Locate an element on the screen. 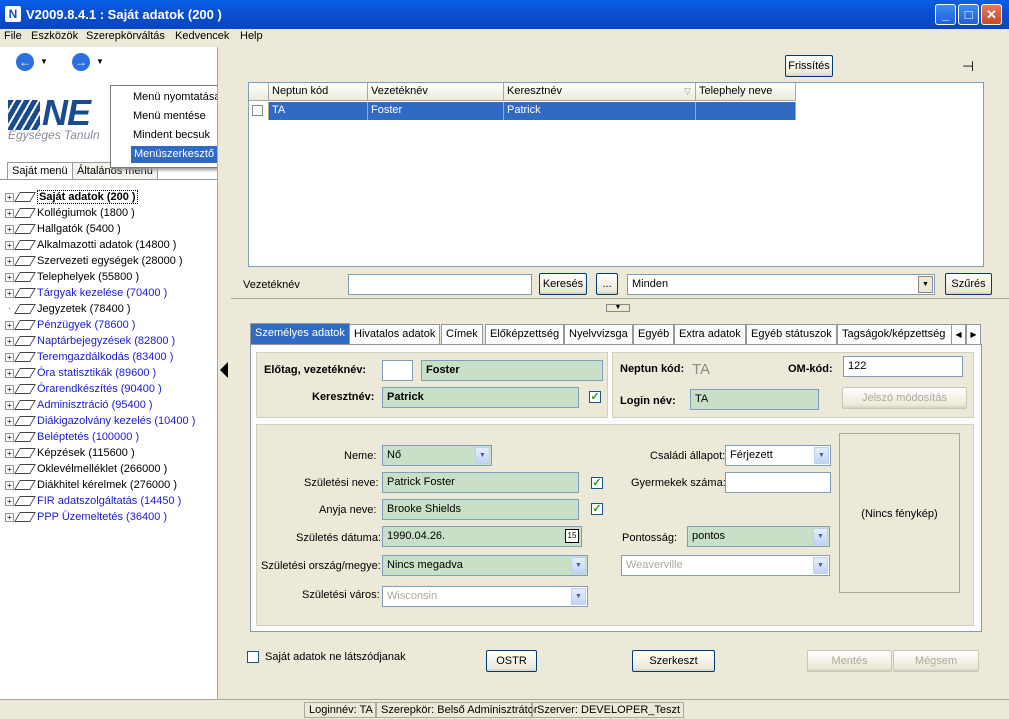 This screenshot has width=1009, height=719. mother-input: Brooke Shields is located at coordinates (480, 509).